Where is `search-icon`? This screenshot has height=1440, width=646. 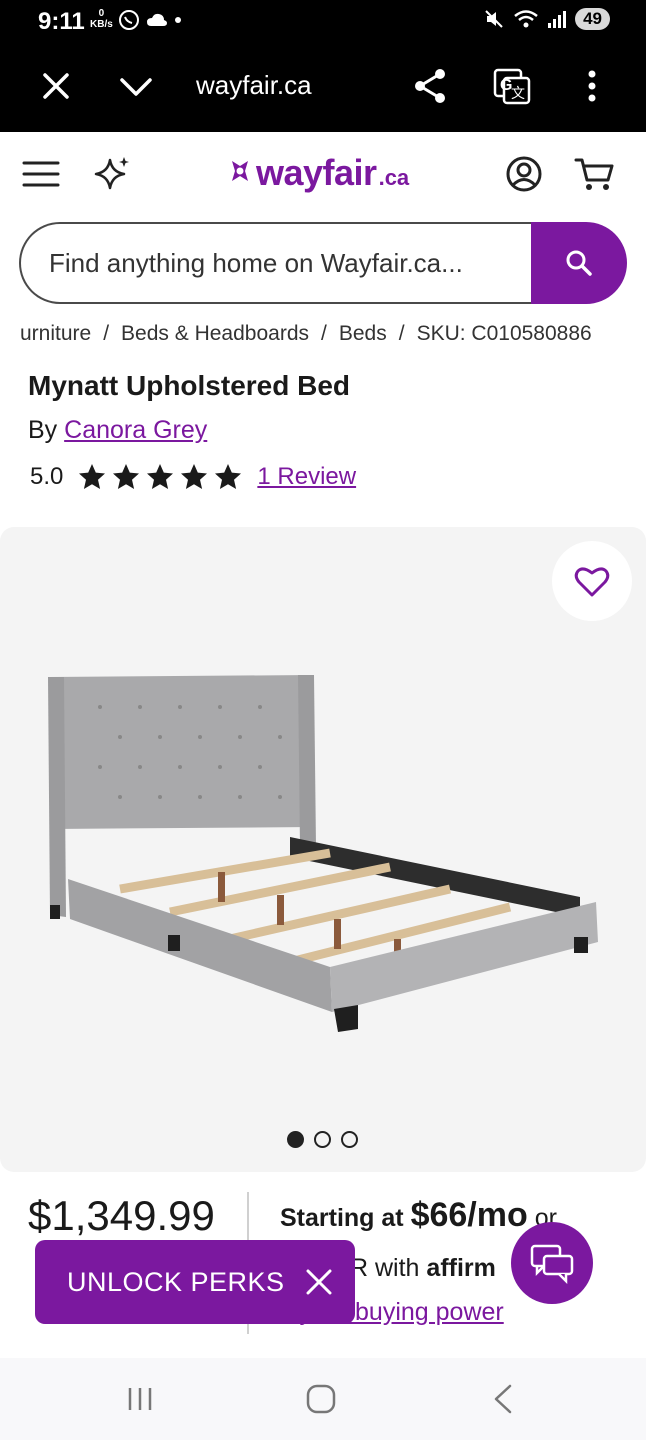 search-icon is located at coordinates (579, 263).